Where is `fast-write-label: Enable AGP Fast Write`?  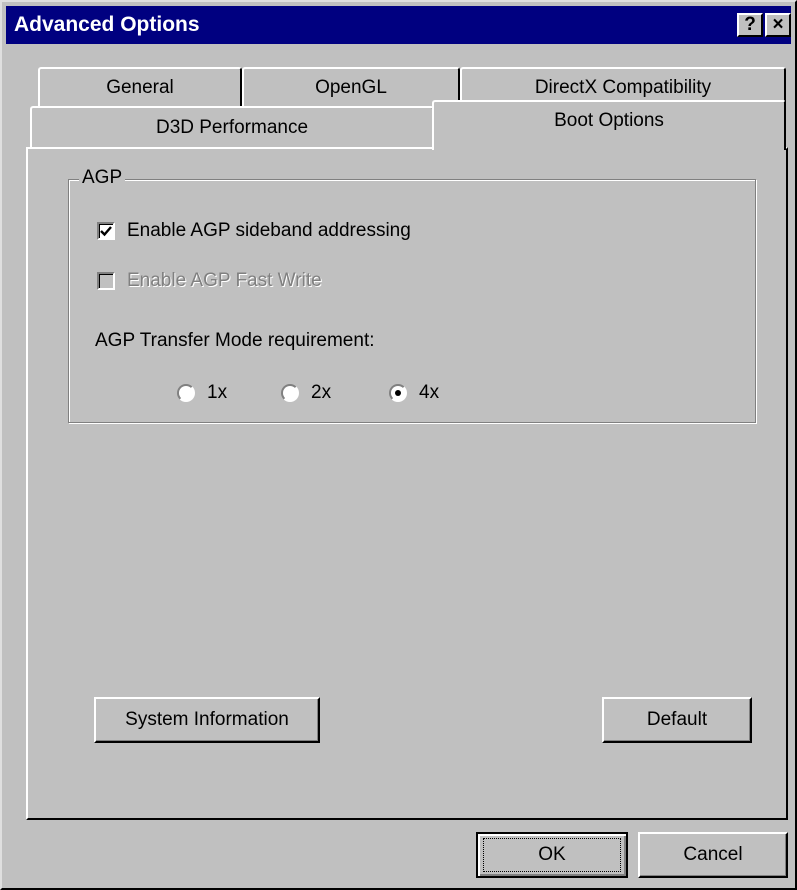 fast-write-label: Enable AGP Fast Write is located at coordinates (224, 280).